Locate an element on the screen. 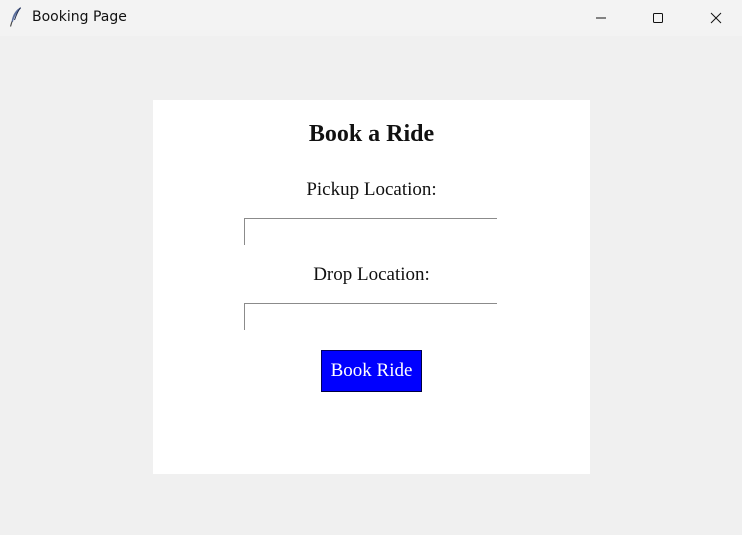 The image size is (742, 535). pickup-location-input is located at coordinates (370, 231).